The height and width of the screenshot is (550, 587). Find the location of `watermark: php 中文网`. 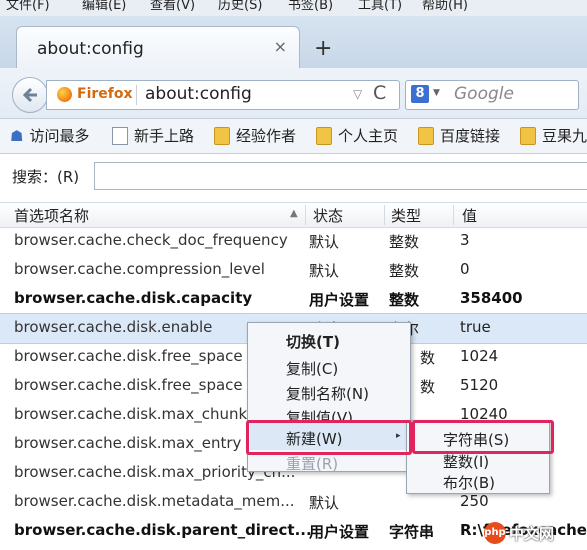

watermark: php 中文网 is located at coordinates (534, 533).